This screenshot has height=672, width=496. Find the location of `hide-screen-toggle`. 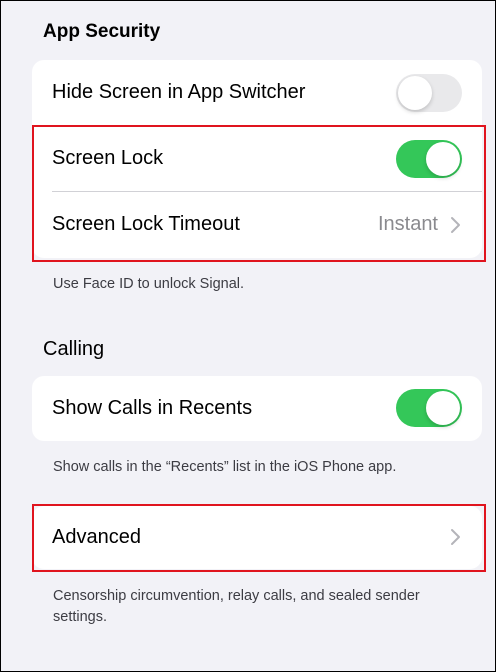

hide-screen-toggle is located at coordinates (429, 93).